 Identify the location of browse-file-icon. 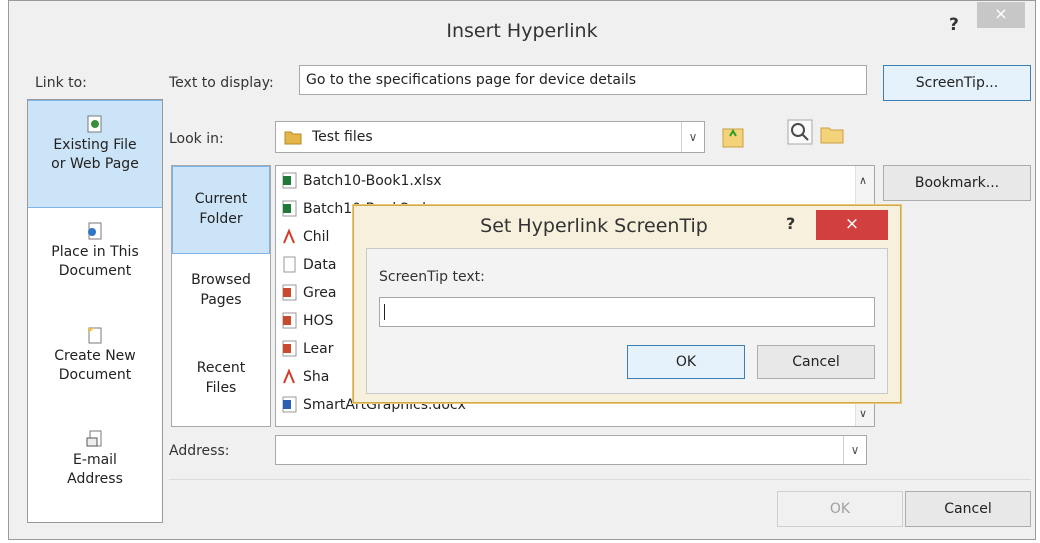
(832, 134).